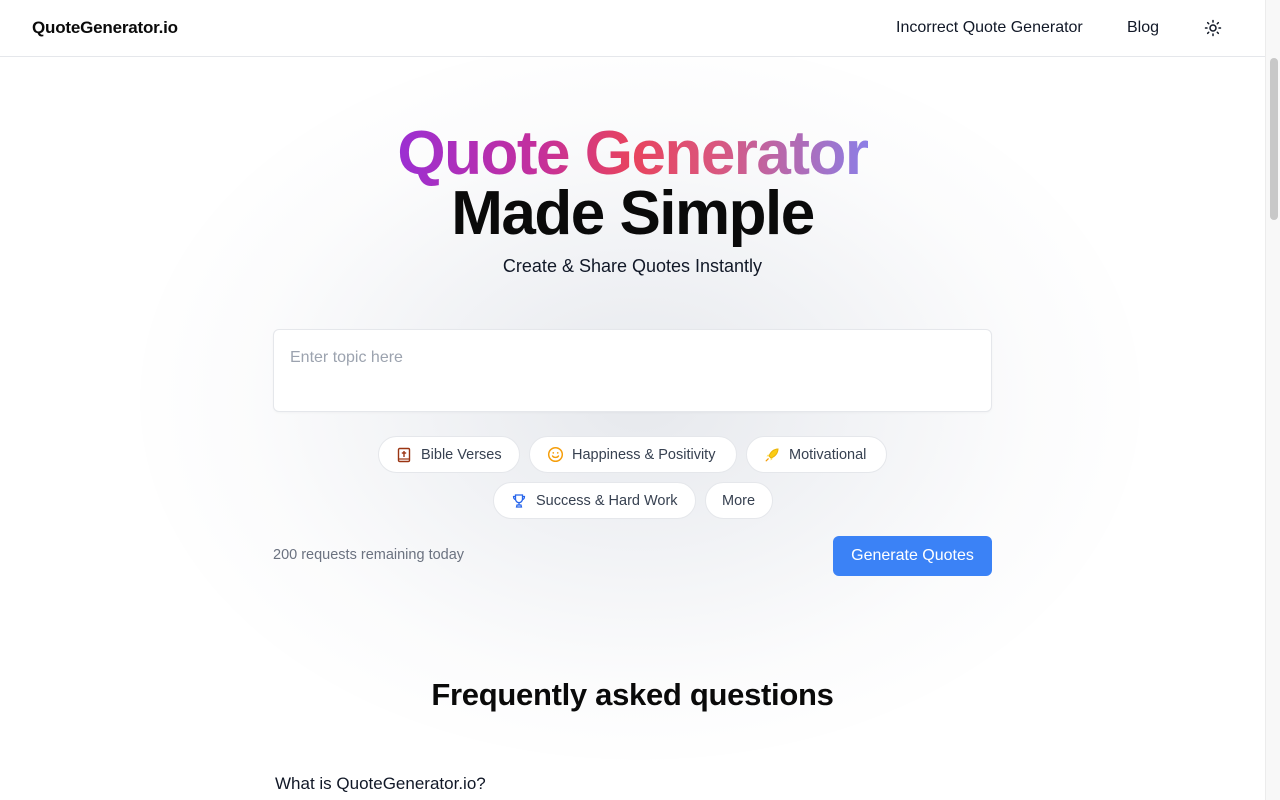 This screenshot has height=800, width=1280. Describe the element at coordinates (461, 454) in the screenshot. I see `chip-label: Bible Verses` at that location.